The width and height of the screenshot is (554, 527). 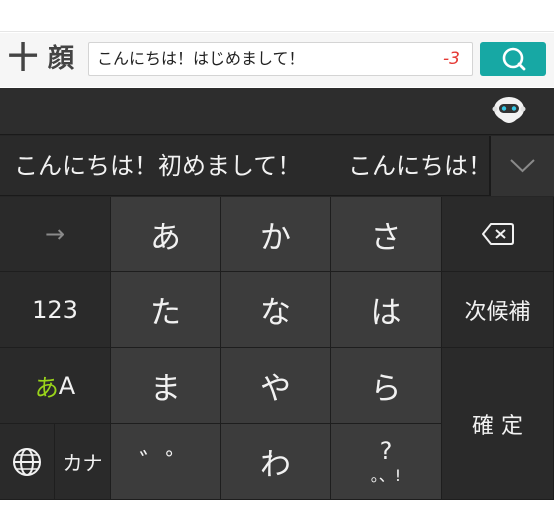 I want to click on search-button, so click(x=513, y=59).